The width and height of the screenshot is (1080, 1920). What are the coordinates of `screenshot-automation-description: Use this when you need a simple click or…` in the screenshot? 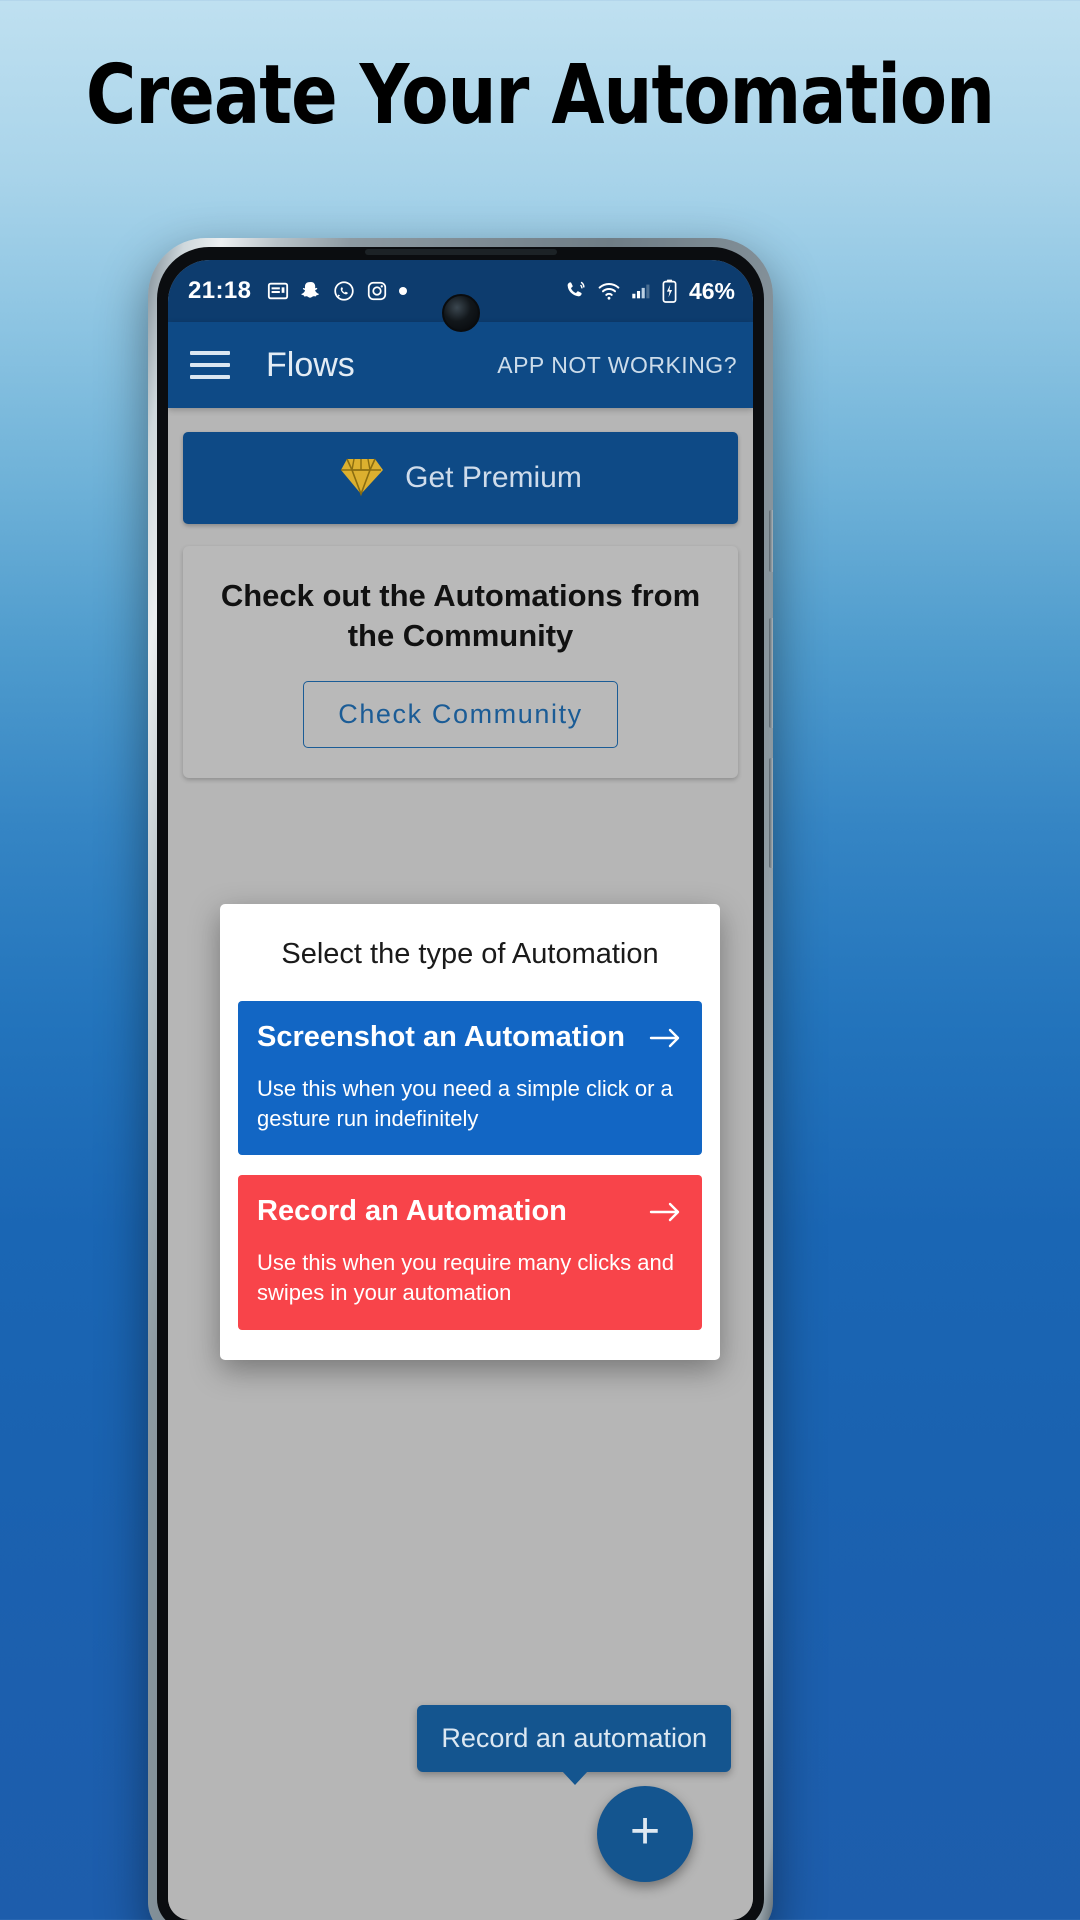 It's located at (465, 1103).